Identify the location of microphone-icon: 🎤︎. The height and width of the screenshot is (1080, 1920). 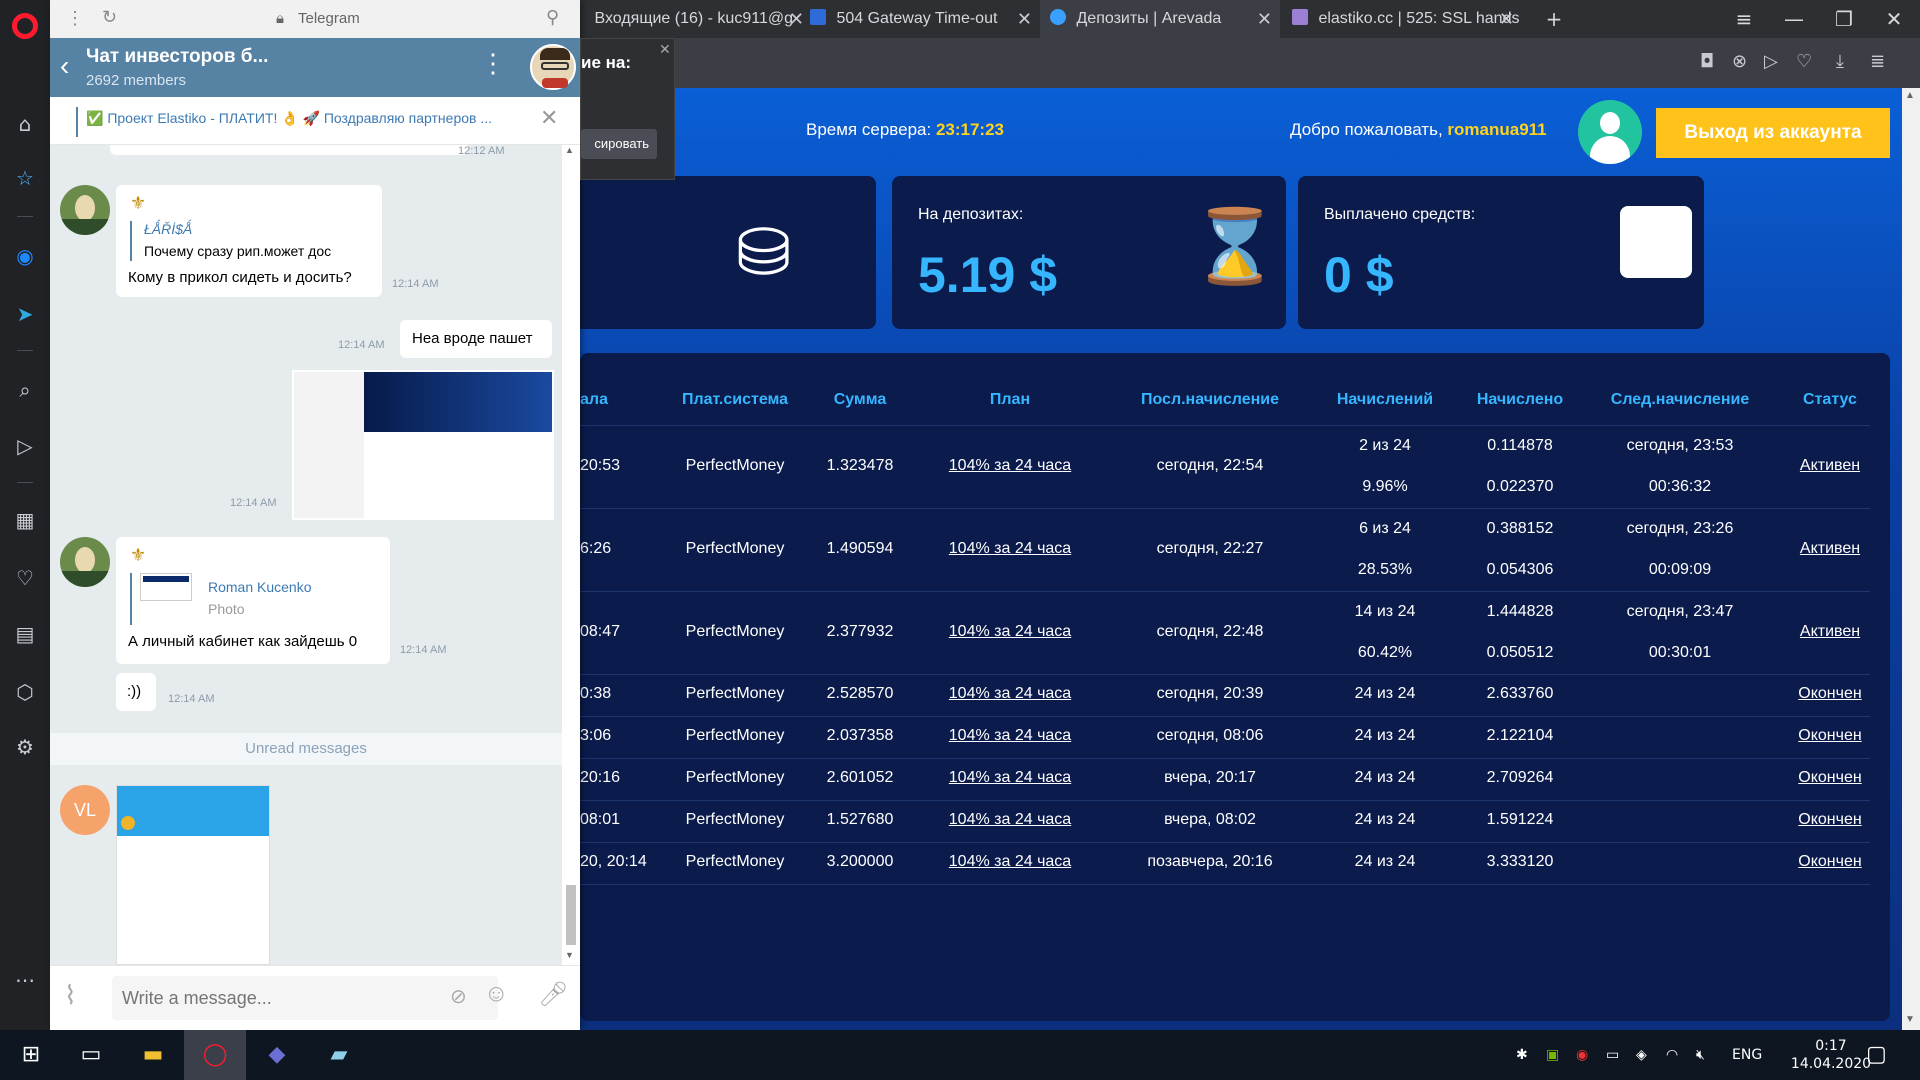
(553, 994).